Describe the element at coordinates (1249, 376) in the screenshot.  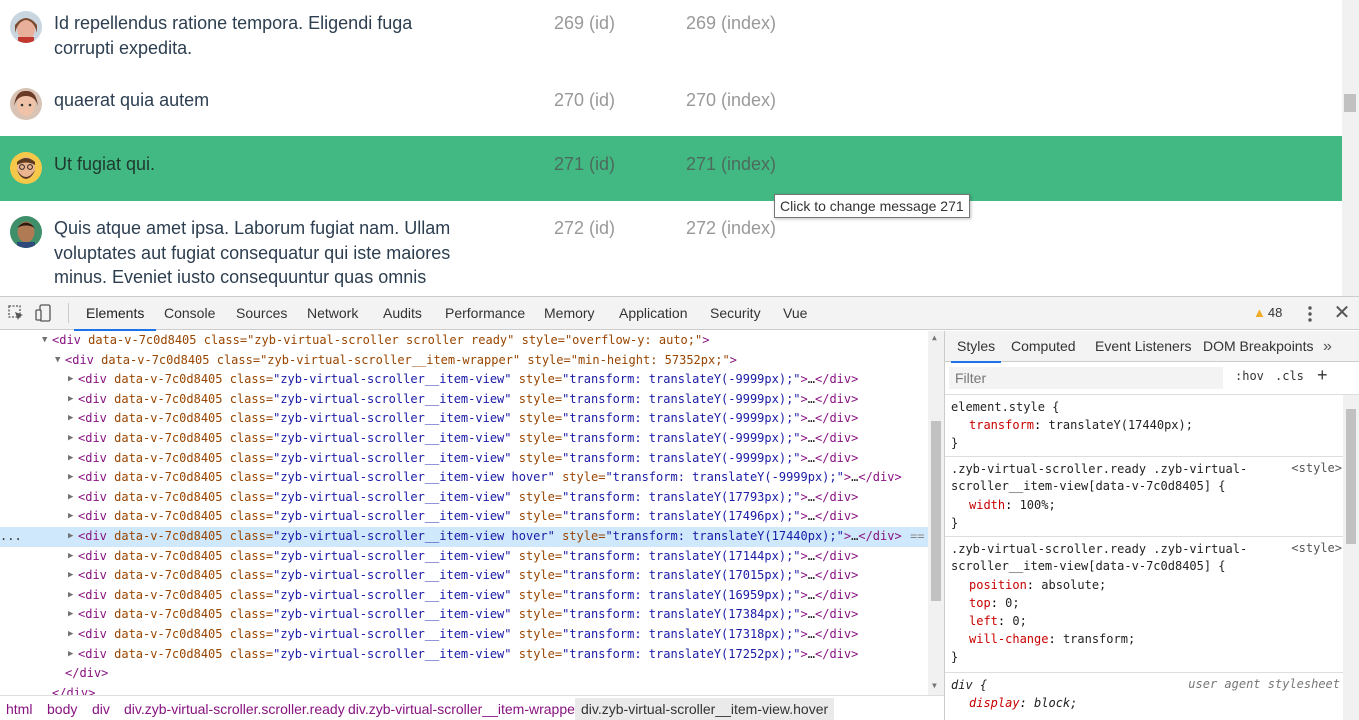
I see `hov-toggle: :hov` at that location.